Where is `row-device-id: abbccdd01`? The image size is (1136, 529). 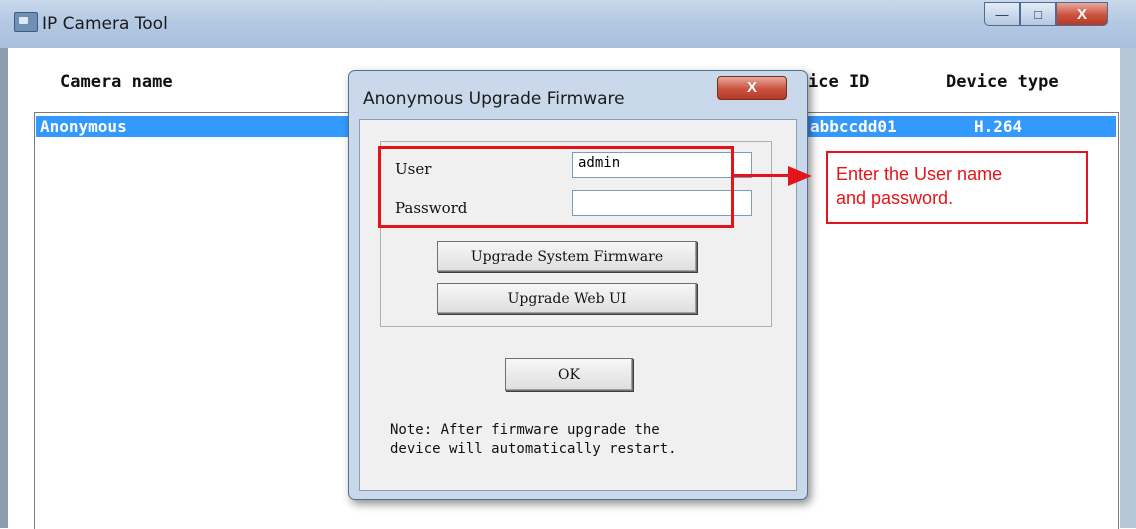
row-device-id: abbccdd01 is located at coordinates (853, 126).